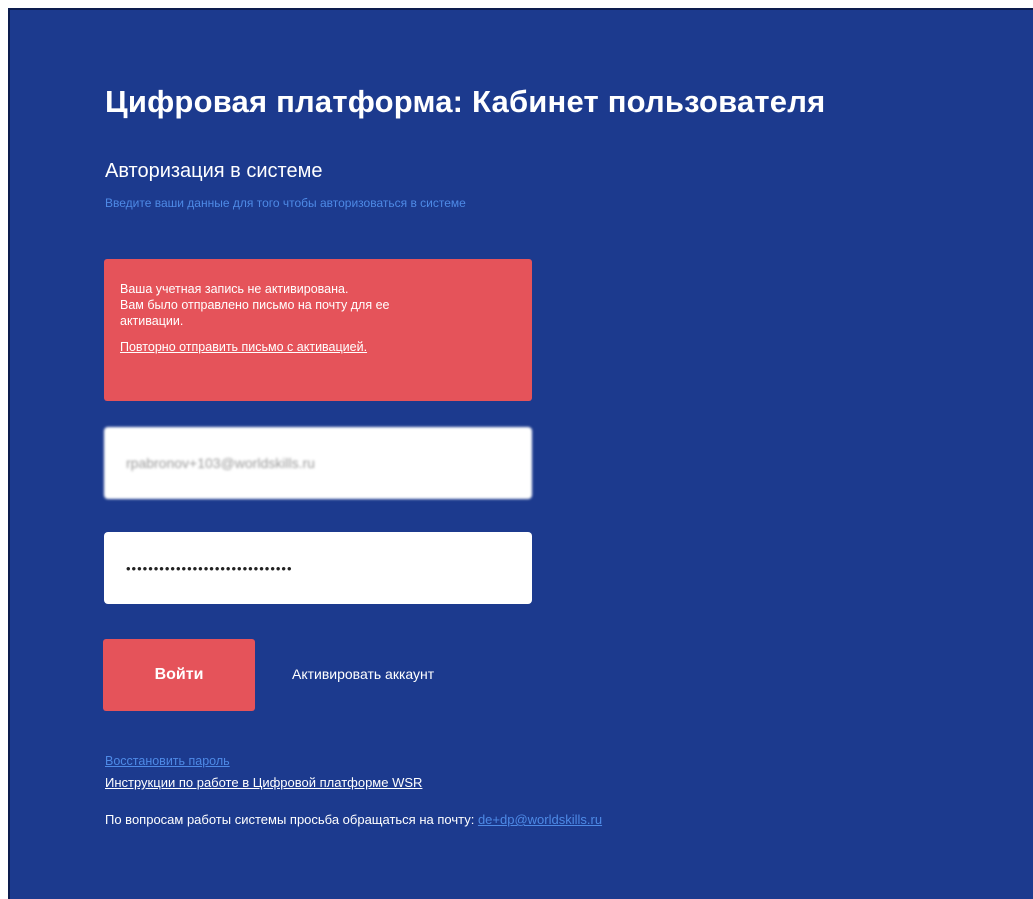 Image resolution: width=1033 pixels, height=899 pixels. What do you see at coordinates (465, 101) in the screenshot?
I see `page-title: Цифровая платформа: Кабинет пользователя` at bounding box center [465, 101].